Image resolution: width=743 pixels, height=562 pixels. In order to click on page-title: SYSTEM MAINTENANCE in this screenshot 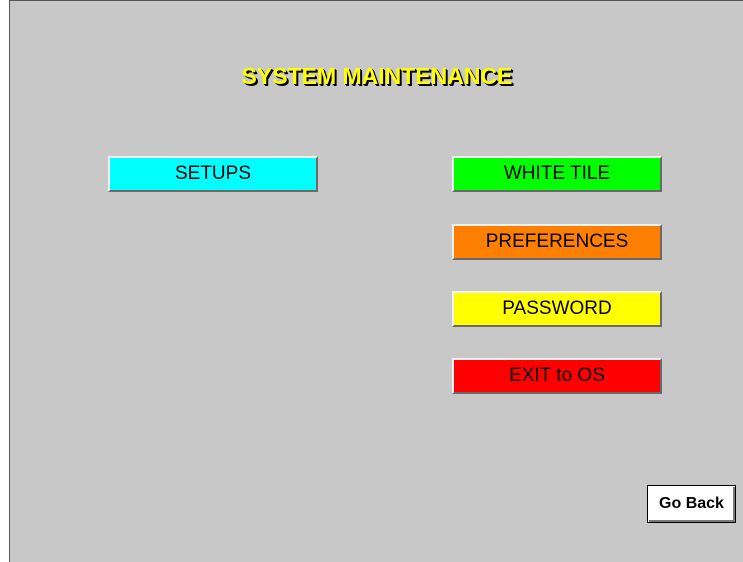, I will do `click(377, 76)`.